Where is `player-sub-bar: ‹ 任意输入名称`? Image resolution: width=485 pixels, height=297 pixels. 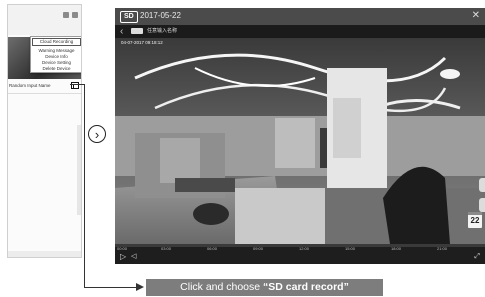 player-sub-bar: ‹ 任意输入名称 is located at coordinates (300, 31).